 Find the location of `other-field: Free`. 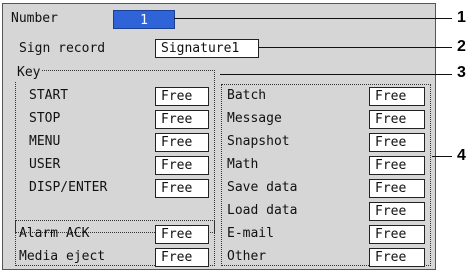

other-field: Free is located at coordinates (397, 257).